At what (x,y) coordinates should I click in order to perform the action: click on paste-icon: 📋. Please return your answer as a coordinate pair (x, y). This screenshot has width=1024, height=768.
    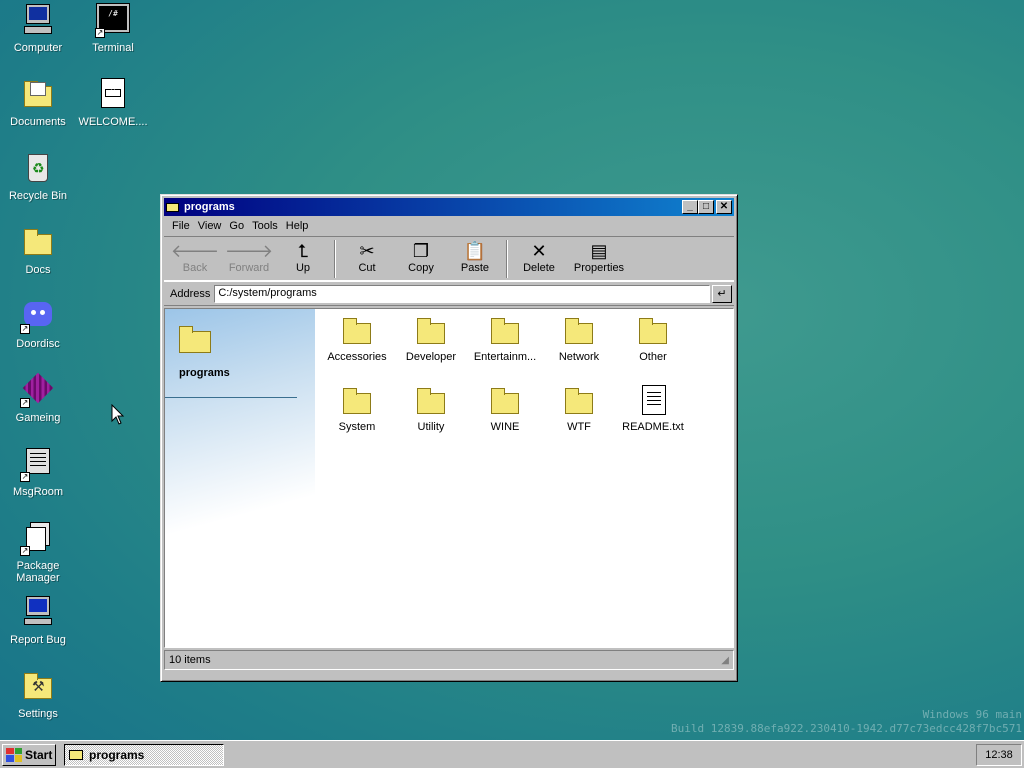
    Looking at the image, I should click on (475, 251).